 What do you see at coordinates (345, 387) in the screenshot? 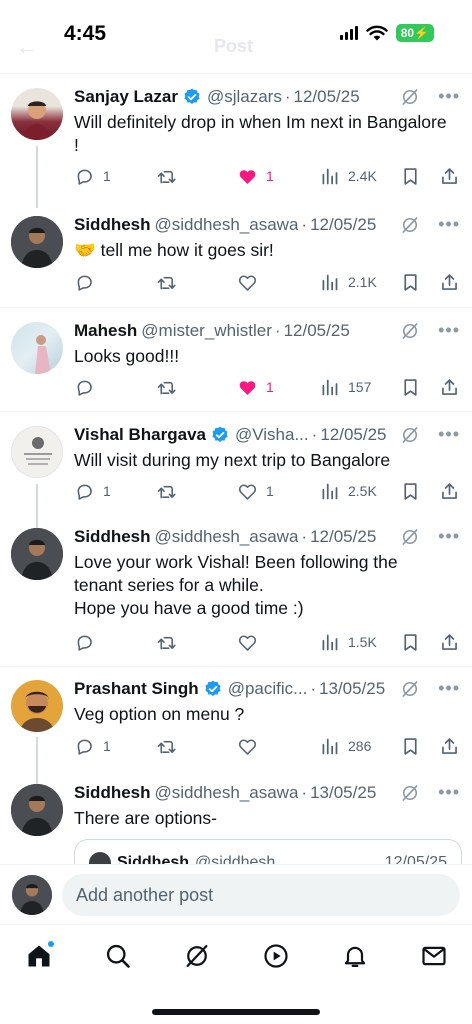
I see `views-button: 157` at bounding box center [345, 387].